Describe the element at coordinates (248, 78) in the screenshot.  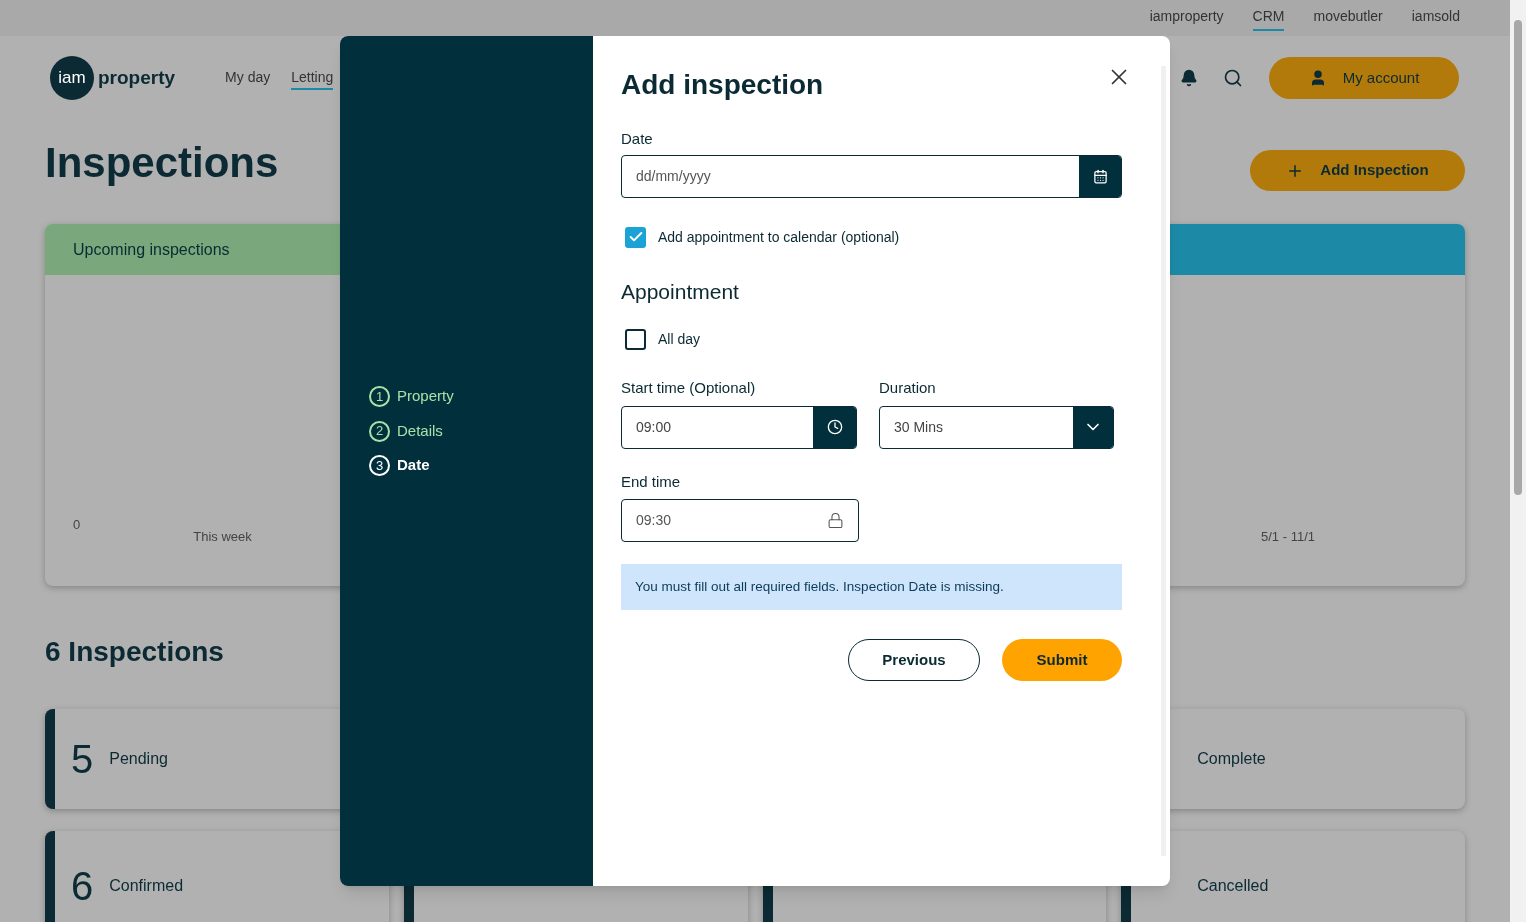
I see `nav-link: My day` at that location.